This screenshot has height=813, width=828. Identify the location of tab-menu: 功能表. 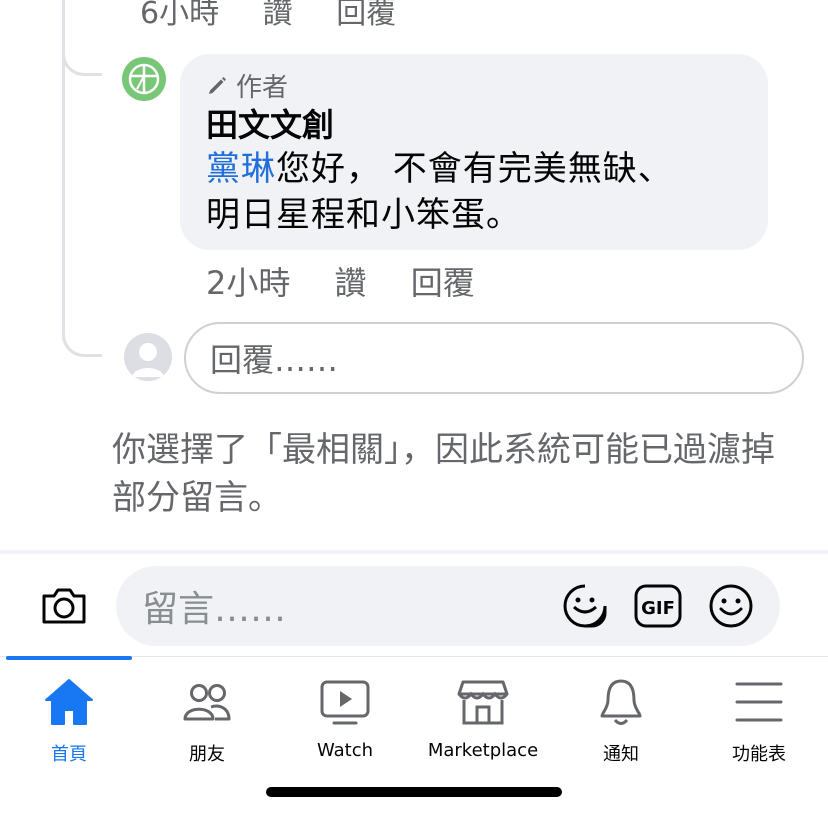
(759, 721).